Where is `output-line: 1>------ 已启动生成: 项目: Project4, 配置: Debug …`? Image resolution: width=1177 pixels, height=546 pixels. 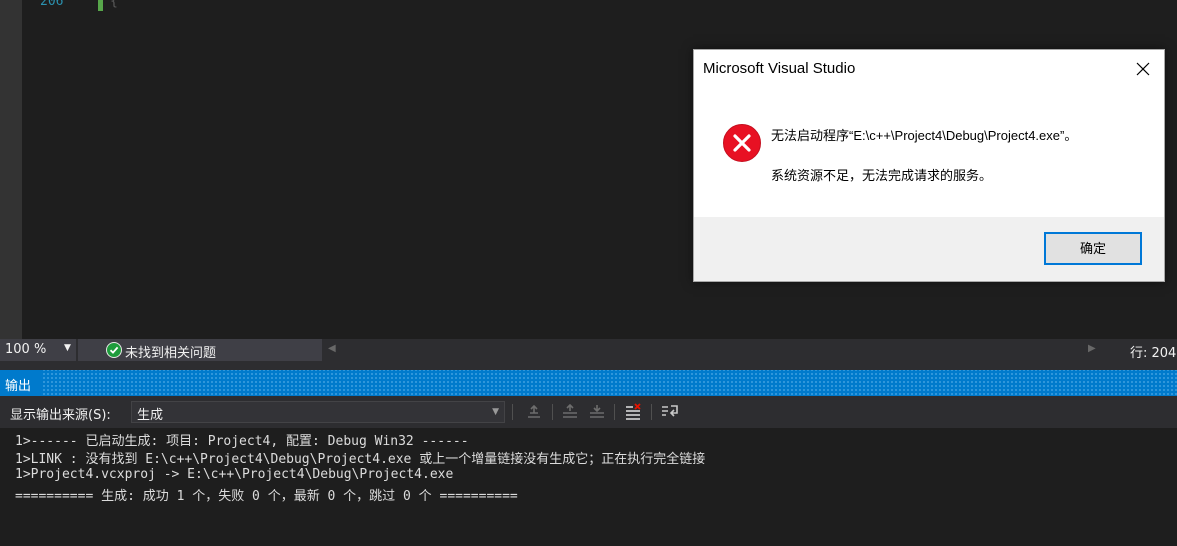 output-line: 1>------ 已启动生成: 项目: Project4, 配置: Debug … is located at coordinates (242, 441).